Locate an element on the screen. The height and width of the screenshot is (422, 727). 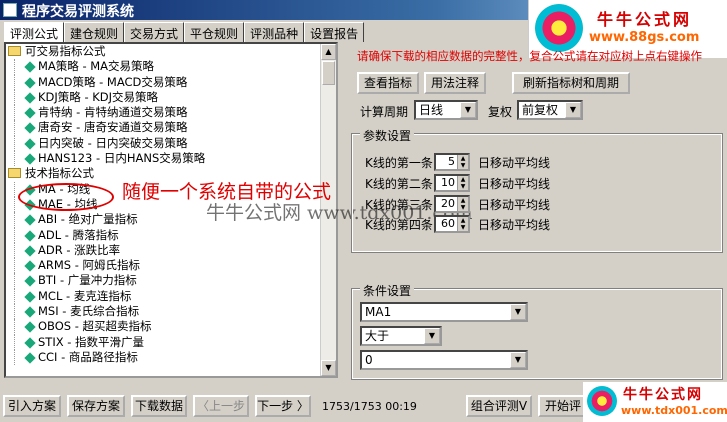
tree-item: ADL - 腾落指标 is located at coordinates (171, 235).